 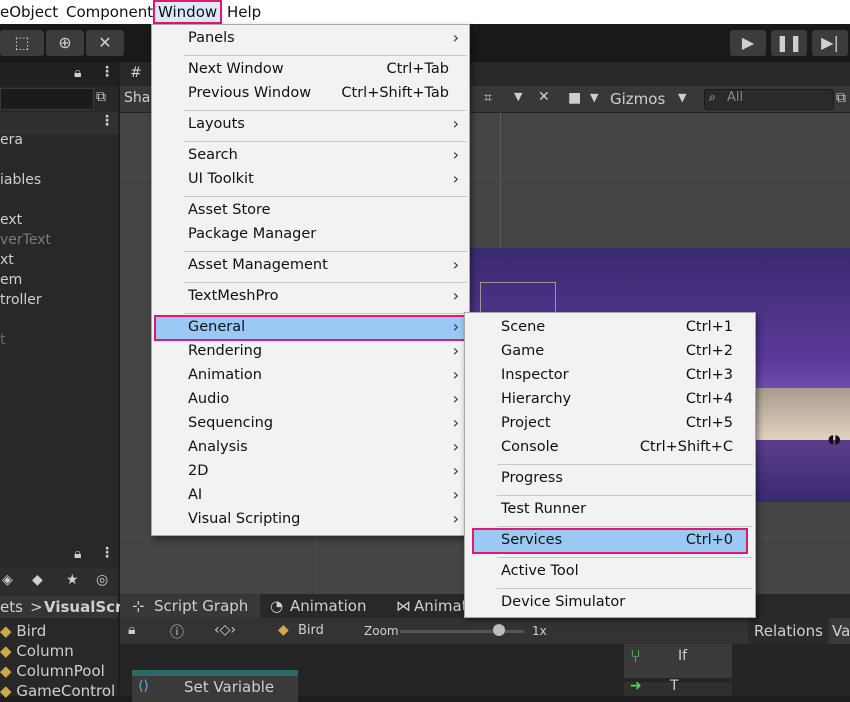 I want to click on pause-button: ❚❚, so click(x=789, y=43).